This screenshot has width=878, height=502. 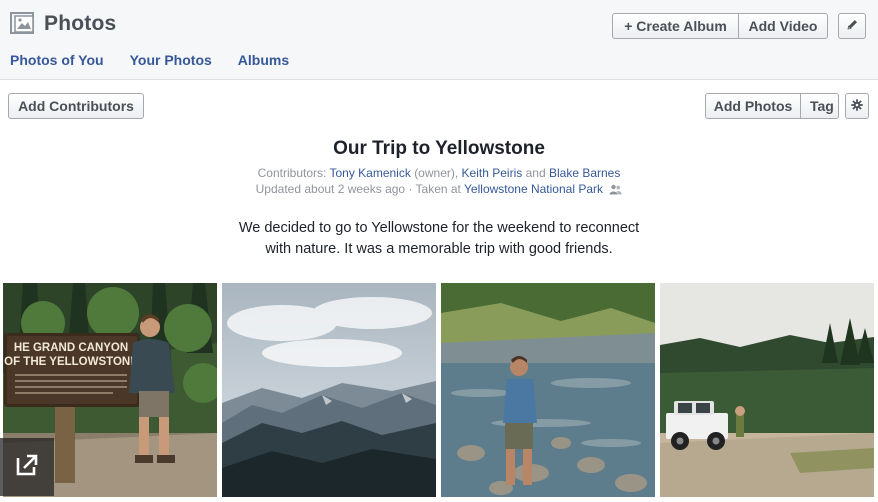 I want to click on title-wrap: Photos, so click(x=63, y=24).